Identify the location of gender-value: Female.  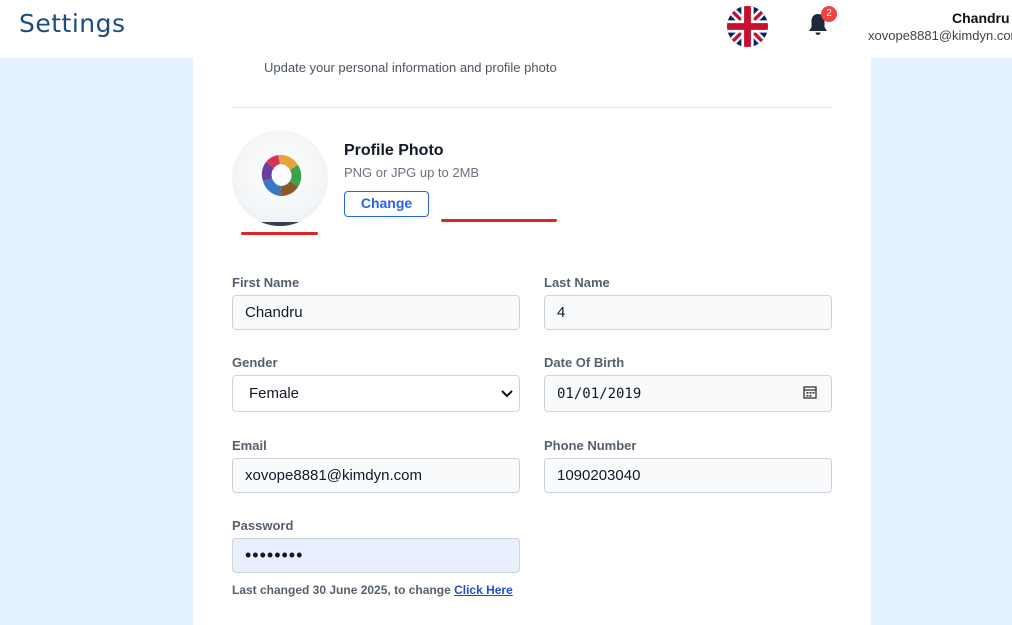
(274, 393).